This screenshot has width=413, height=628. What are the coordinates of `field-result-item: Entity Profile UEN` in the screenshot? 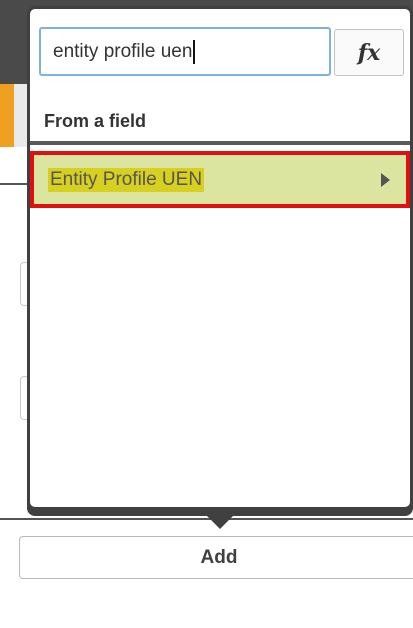 It's located at (220, 179).